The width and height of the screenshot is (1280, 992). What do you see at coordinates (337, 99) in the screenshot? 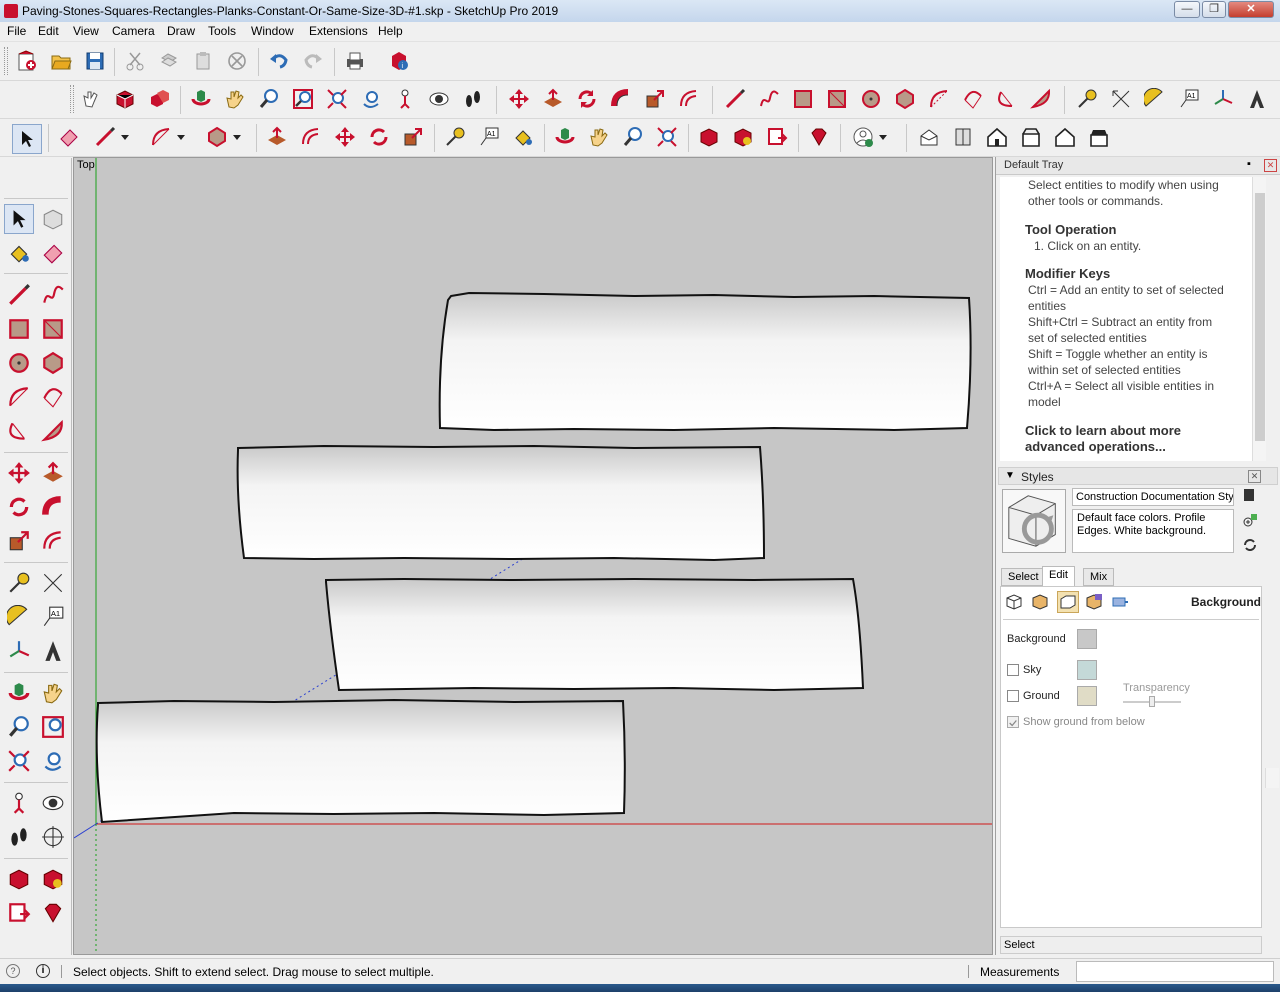
I see `zoom-extents-icon` at bounding box center [337, 99].